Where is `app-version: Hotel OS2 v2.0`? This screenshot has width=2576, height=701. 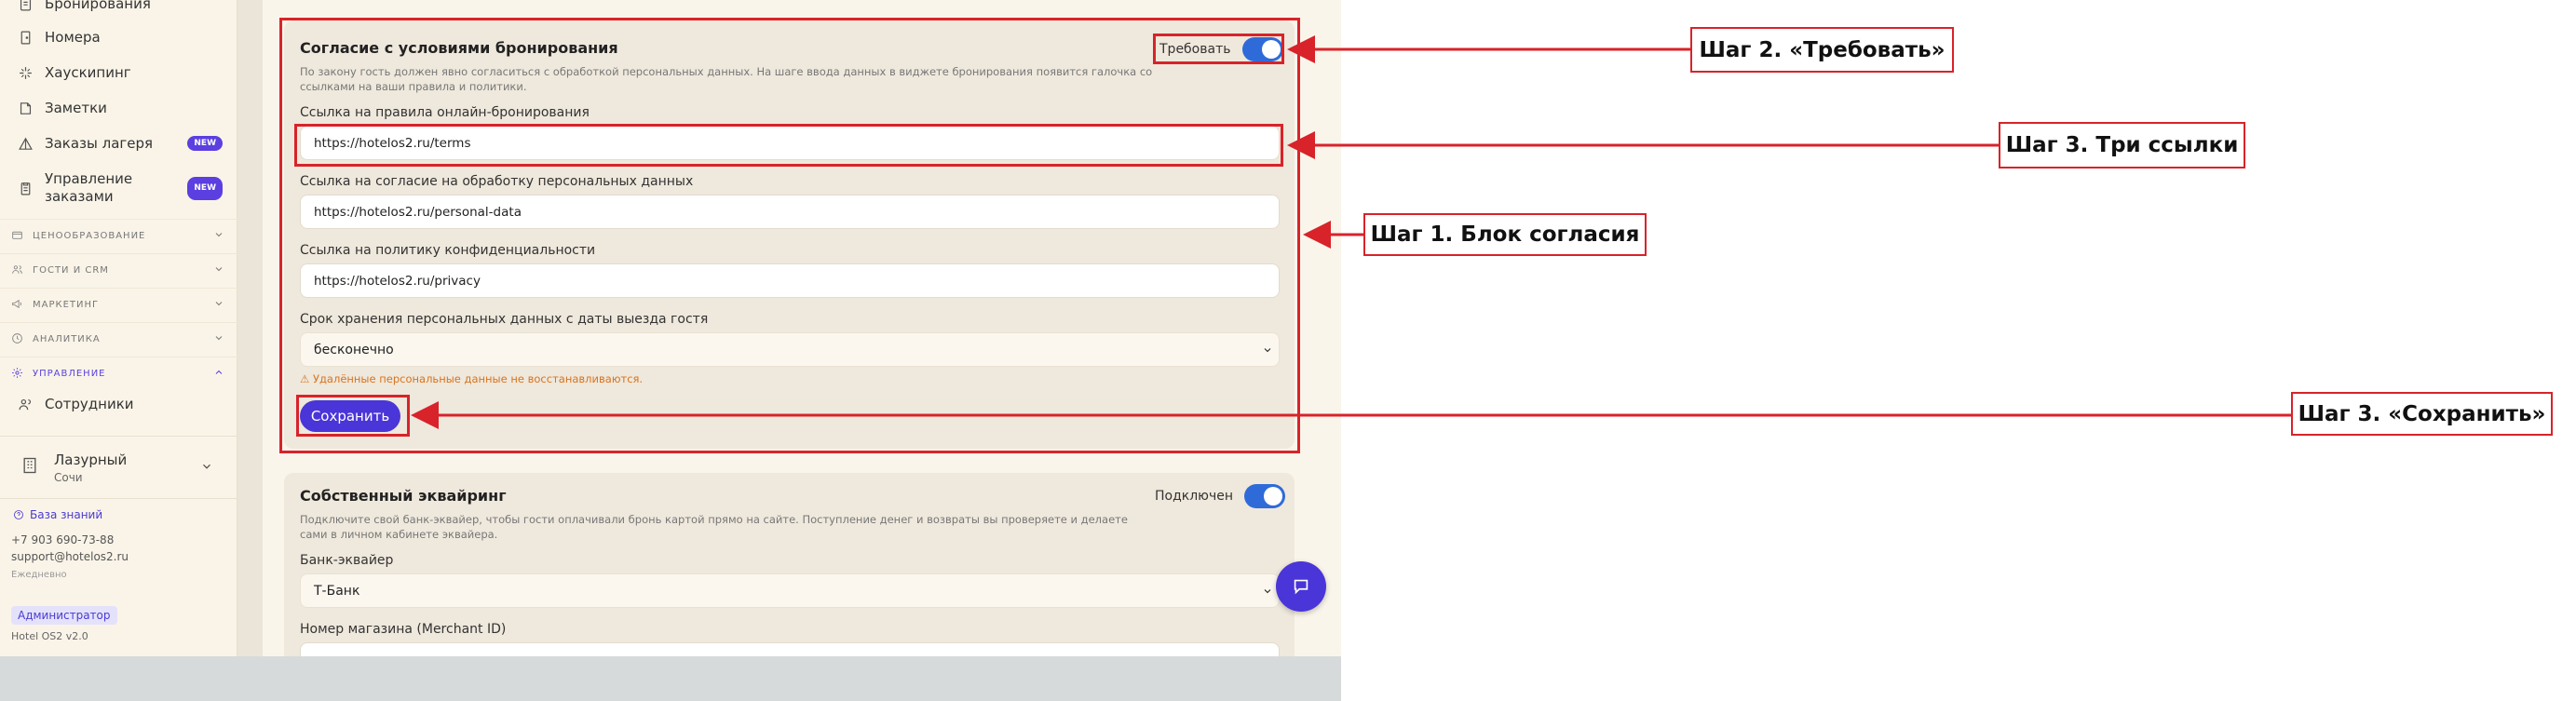 app-version: Hotel OS2 v2.0 is located at coordinates (49, 636).